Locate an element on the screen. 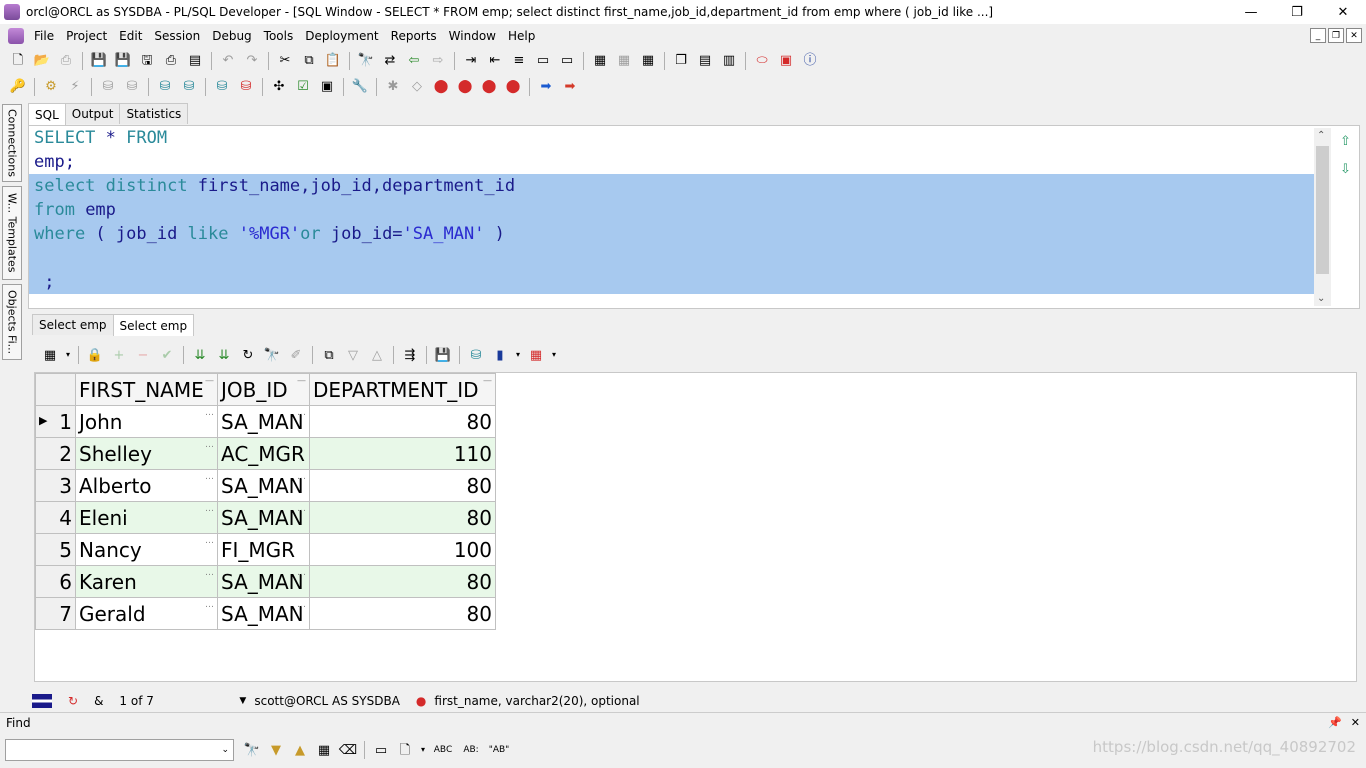 The image size is (1366, 768). go-forward-icon: ⇨ is located at coordinates (438, 61).